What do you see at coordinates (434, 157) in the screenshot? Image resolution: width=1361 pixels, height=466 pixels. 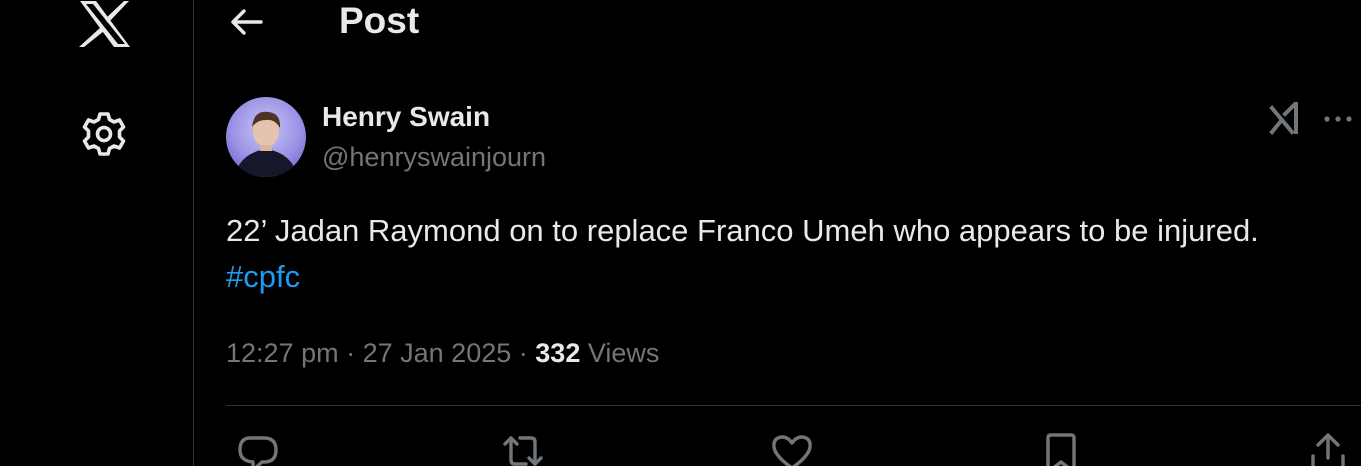 I see `author-handle: @henryswainjourn` at bounding box center [434, 157].